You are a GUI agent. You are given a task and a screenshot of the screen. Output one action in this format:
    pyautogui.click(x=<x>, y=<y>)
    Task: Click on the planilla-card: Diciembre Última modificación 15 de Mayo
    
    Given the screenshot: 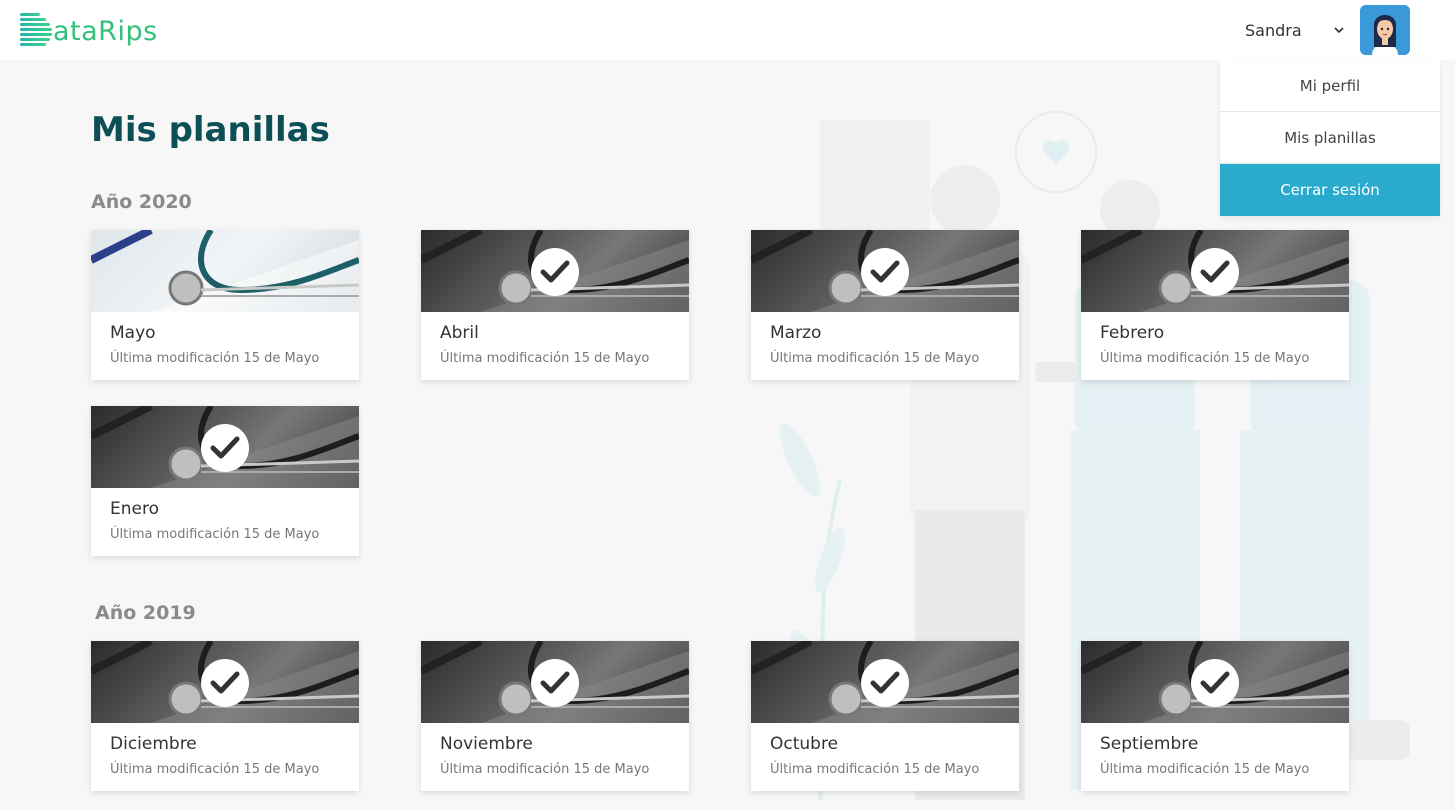 What is the action you would take?
    pyautogui.click(x=225, y=716)
    